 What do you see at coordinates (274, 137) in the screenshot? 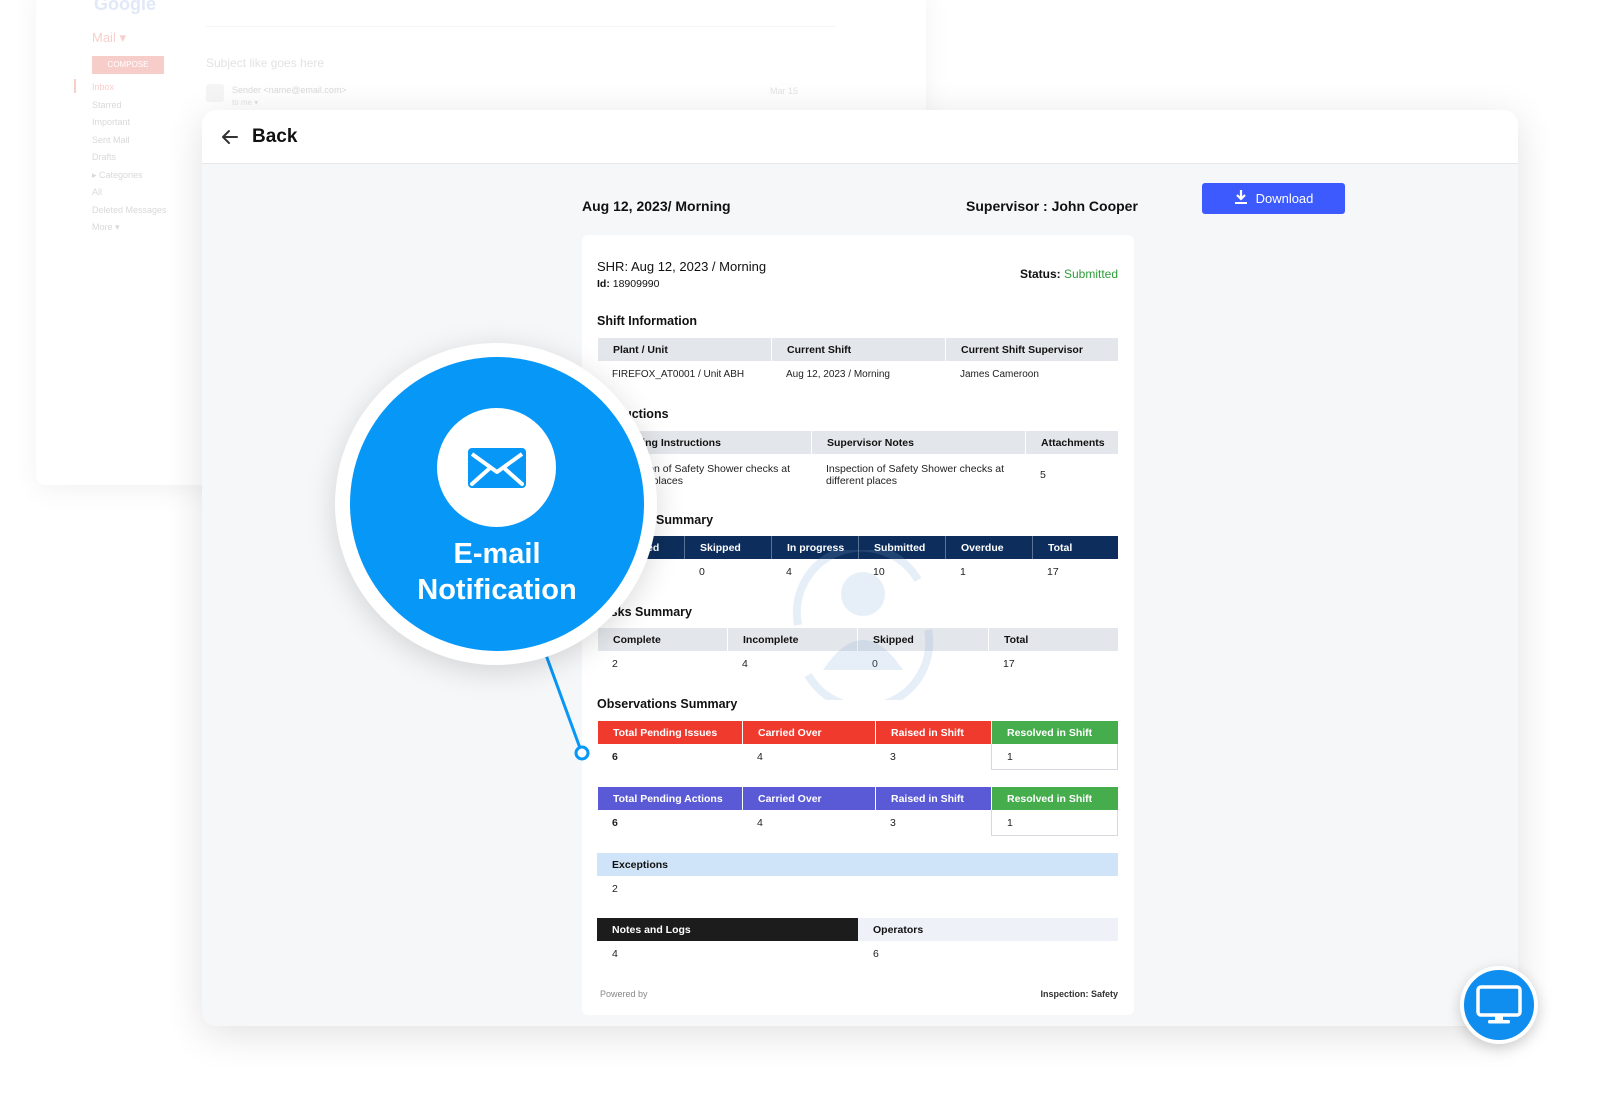
I see `back-button: Back` at bounding box center [274, 137].